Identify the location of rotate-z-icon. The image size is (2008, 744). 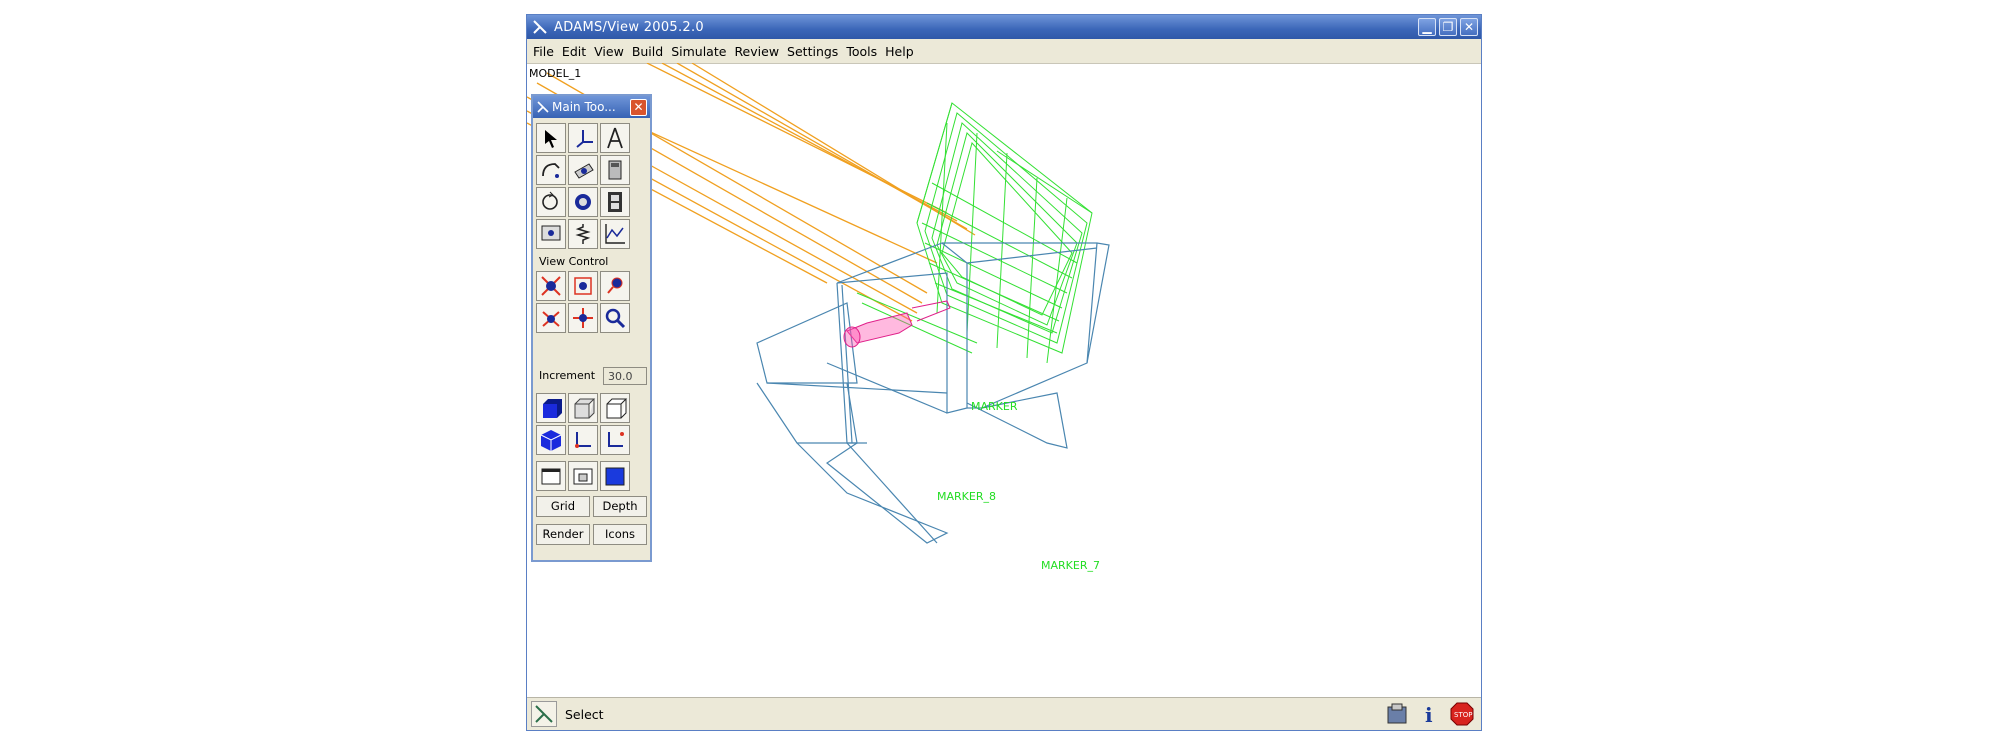
(551, 319).